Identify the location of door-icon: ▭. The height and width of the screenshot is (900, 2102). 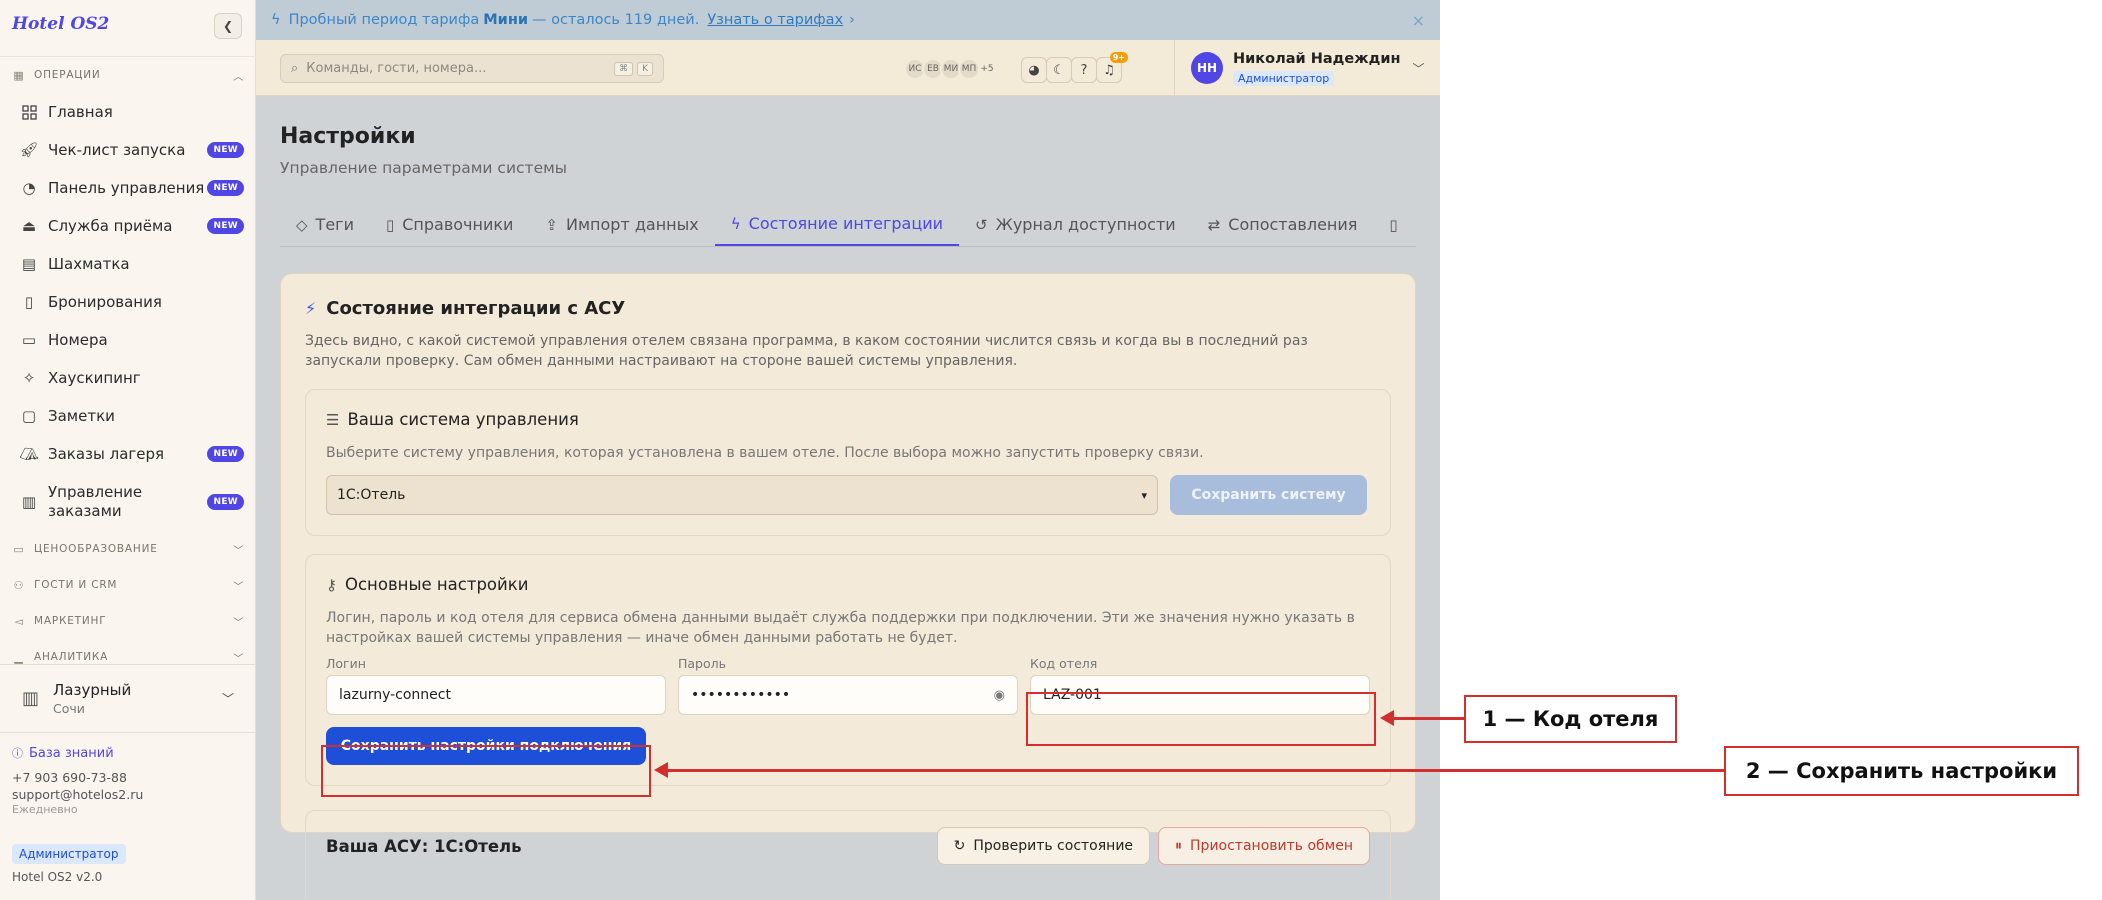
(29, 340).